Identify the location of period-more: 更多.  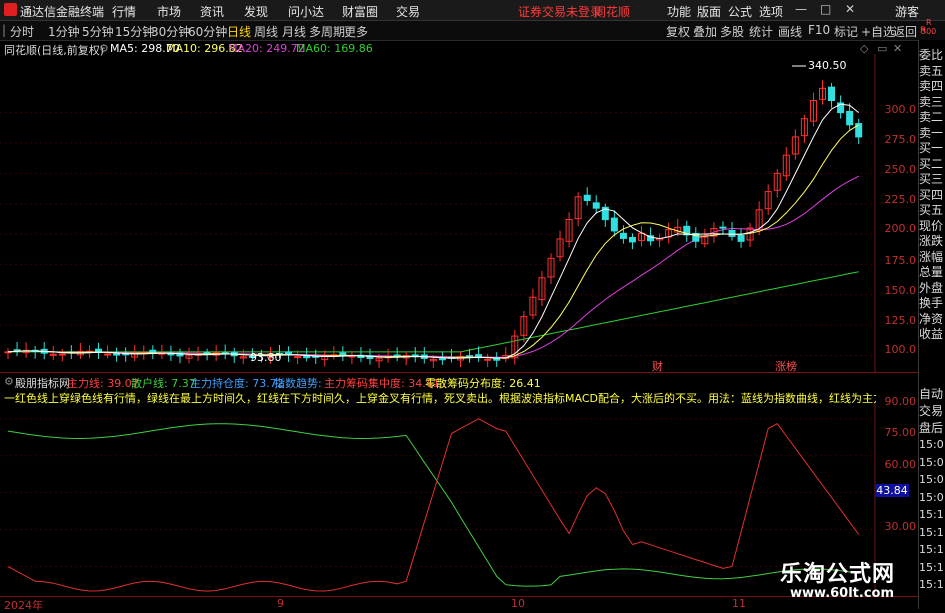
(356, 31).